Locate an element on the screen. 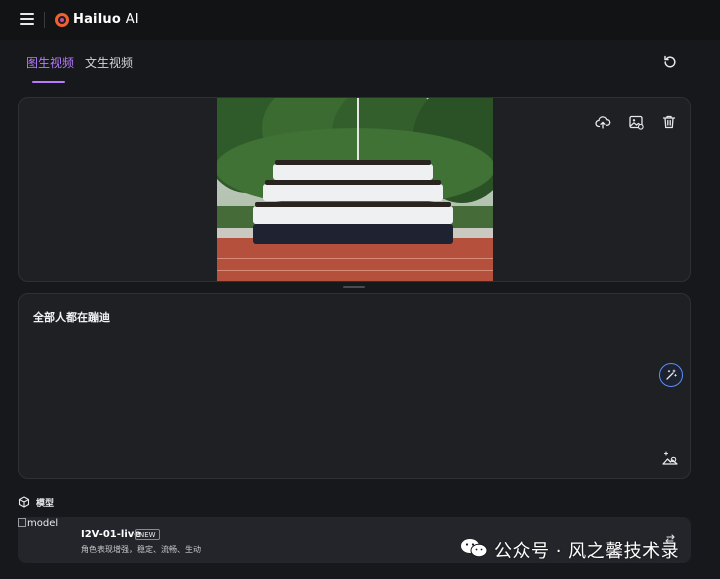  refresh-icon is located at coordinates (670, 62).